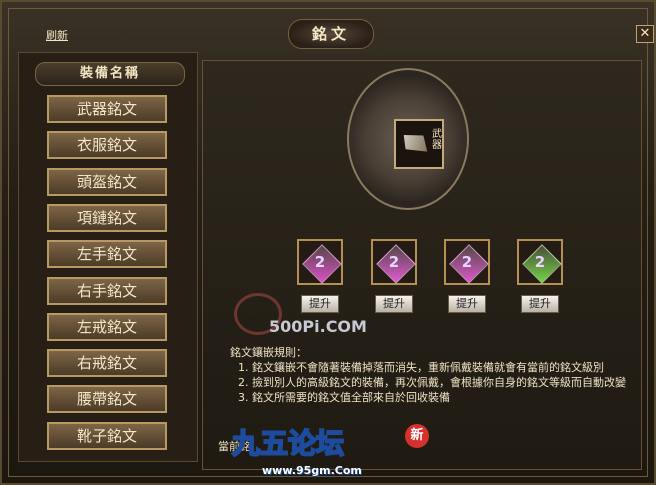  What do you see at coordinates (432, 382) in the screenshot?
I see `rule-item-2: 2. 撿到別人的高級銘文的裝備，再次佩戴，會根據你自身的銘文等級而自動改變` at bounding box center [432, 382].